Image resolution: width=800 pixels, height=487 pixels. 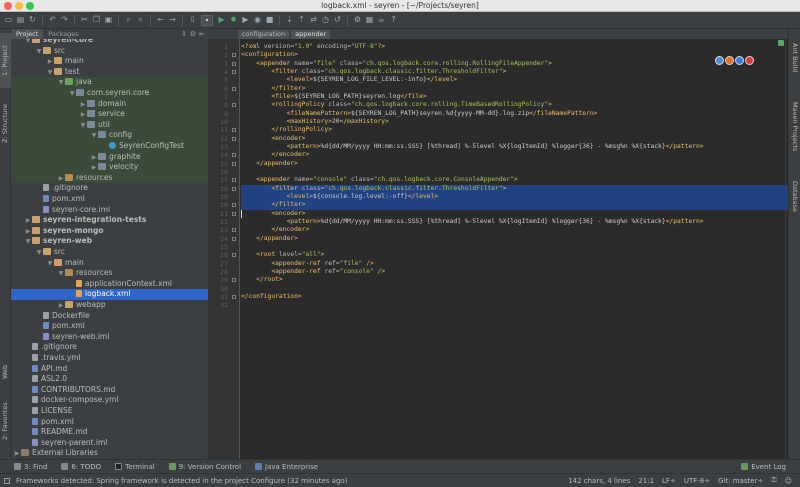 I want to click on tree-item: ▶ resources, so click(x=109, y=178).